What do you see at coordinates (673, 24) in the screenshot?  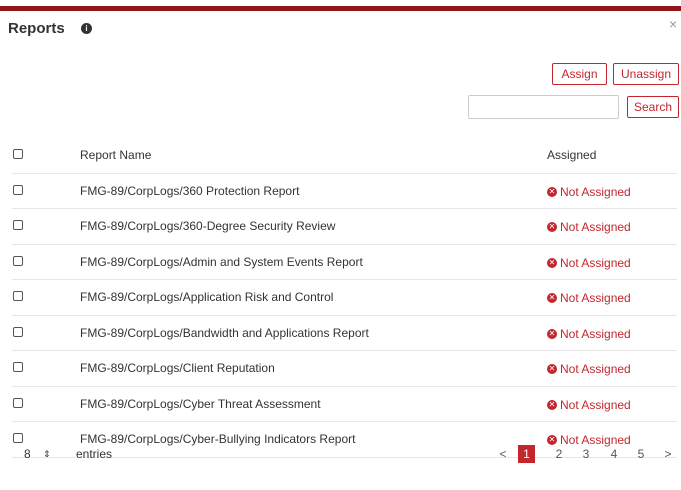 I see `close-icon: ×` at bounding box center [673, 24].